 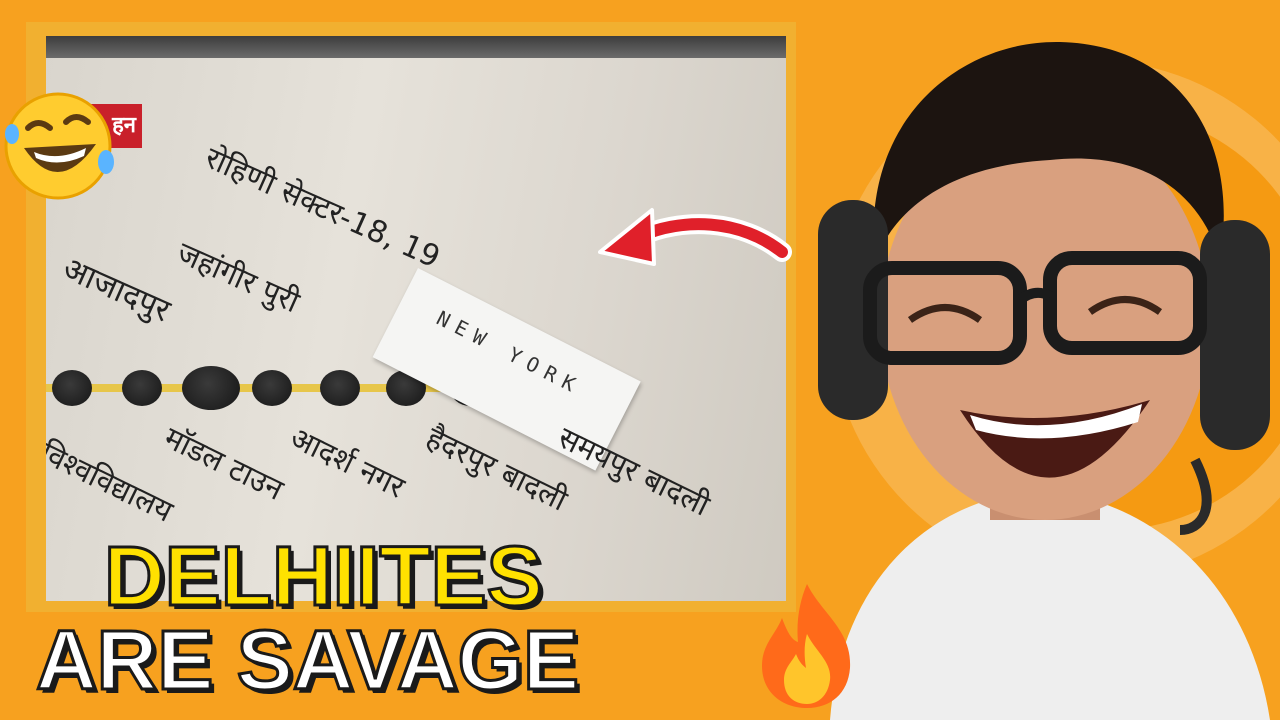 I want to click on rolling-on-floor-laughing-emoji, so click(x=59, y=146).